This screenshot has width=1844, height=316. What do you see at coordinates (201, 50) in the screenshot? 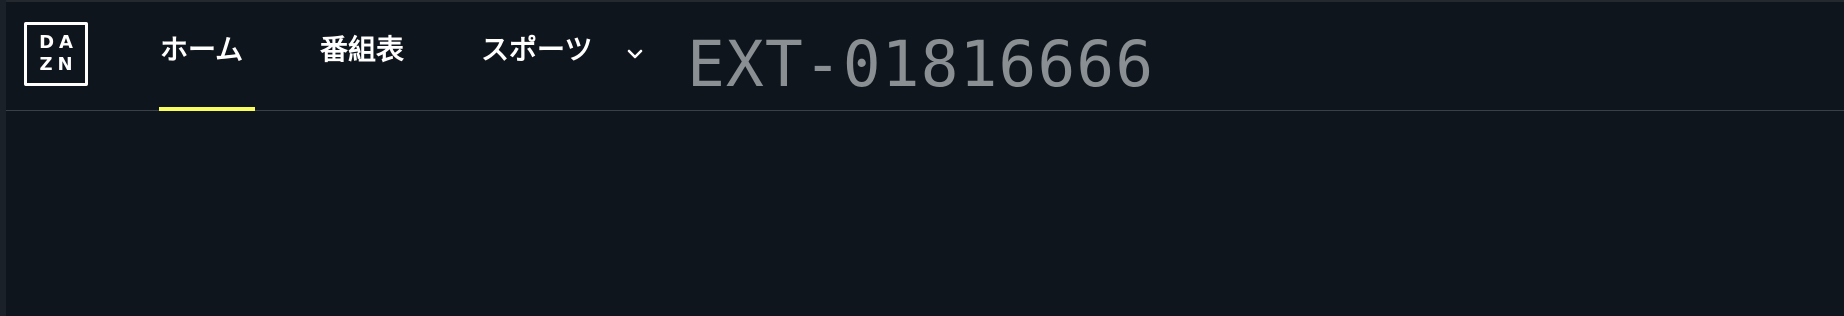
I see `nav-home: ホーム` at bounding box center [201, 50].